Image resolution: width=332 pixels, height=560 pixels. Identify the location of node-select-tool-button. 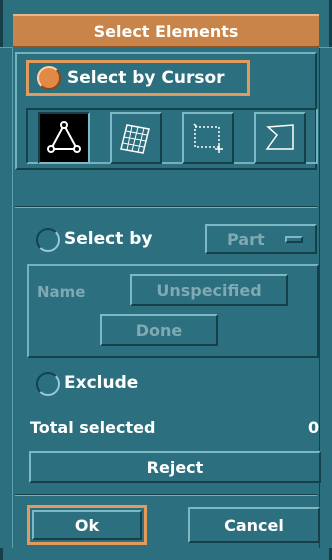
(64, 138).